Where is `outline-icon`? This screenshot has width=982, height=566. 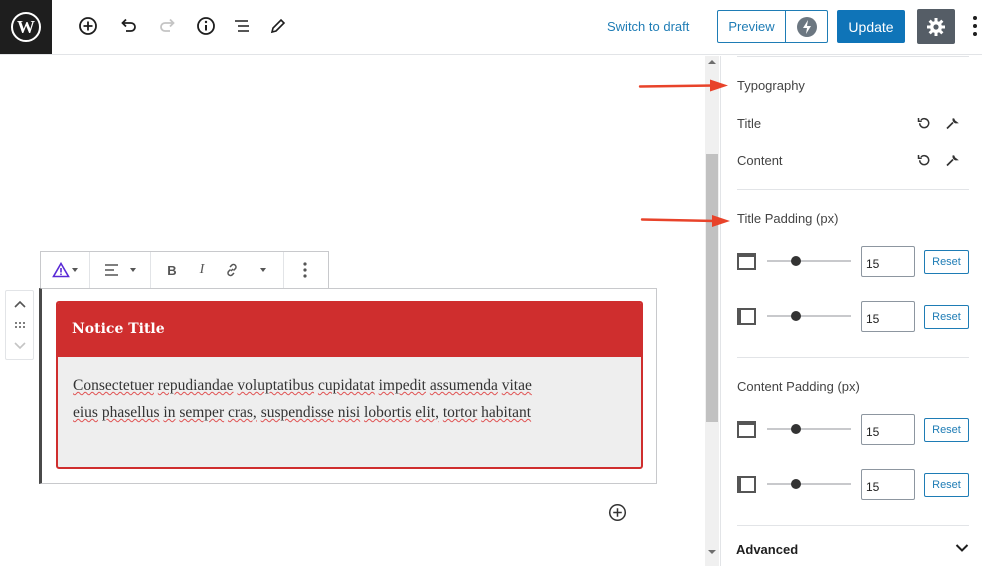 outline-icon is located at coordinates (242, 26).